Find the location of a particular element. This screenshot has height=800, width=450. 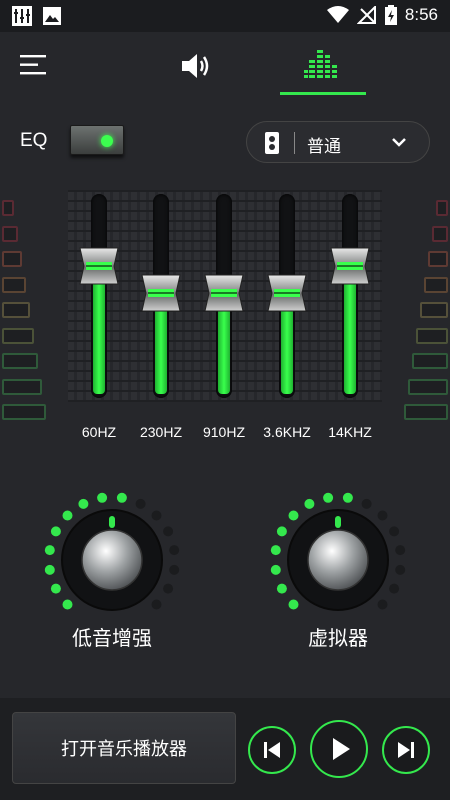

open-music-player-button: 打开音乐播放器 is located at coordinates (124, 748).